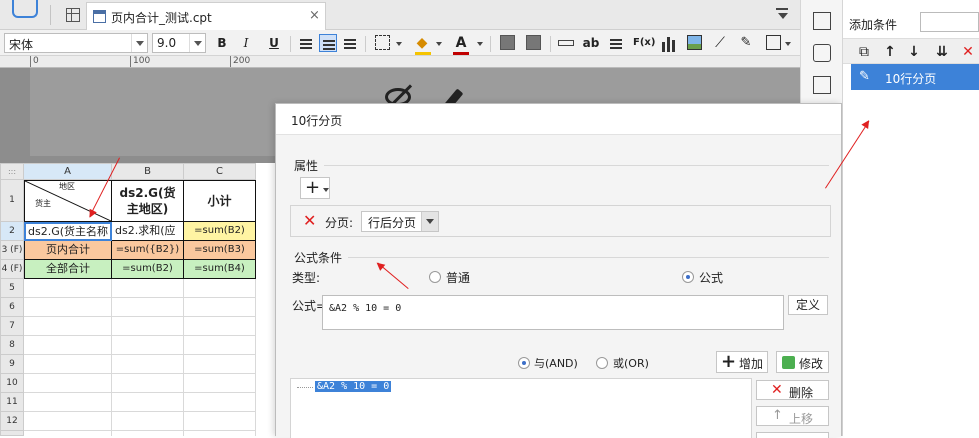 The image size is (979, 438). What do you see at coordinates (461, 43) in the screenshot?
I see `text-color-button: A` at bounding box center [461, 43].